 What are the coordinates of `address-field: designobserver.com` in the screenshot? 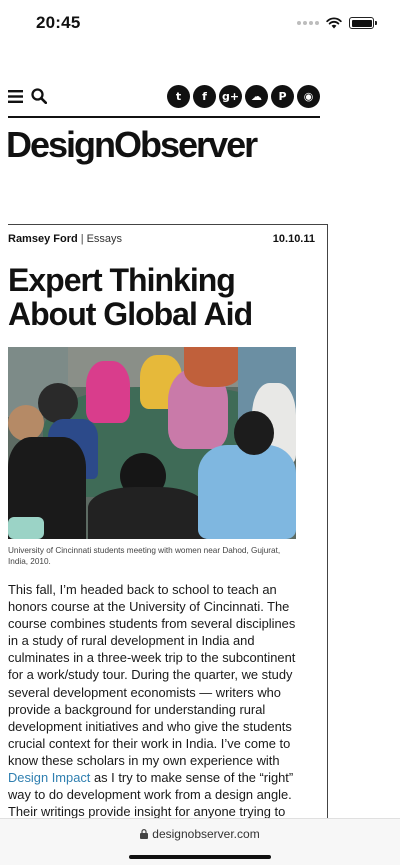 It's located at (200, 834).